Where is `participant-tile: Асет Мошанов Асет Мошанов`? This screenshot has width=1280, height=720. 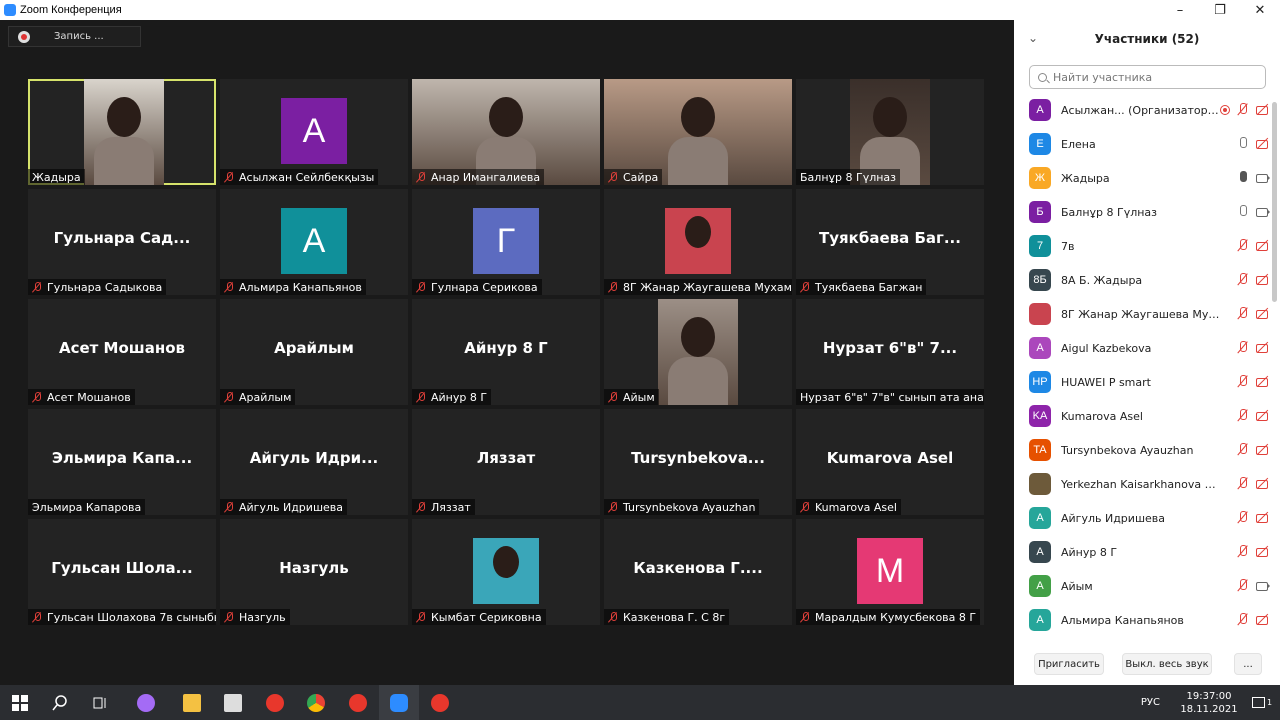
participant-tile: Асет Мошанов Асет Мошанов is located at coordinates (122, 352).